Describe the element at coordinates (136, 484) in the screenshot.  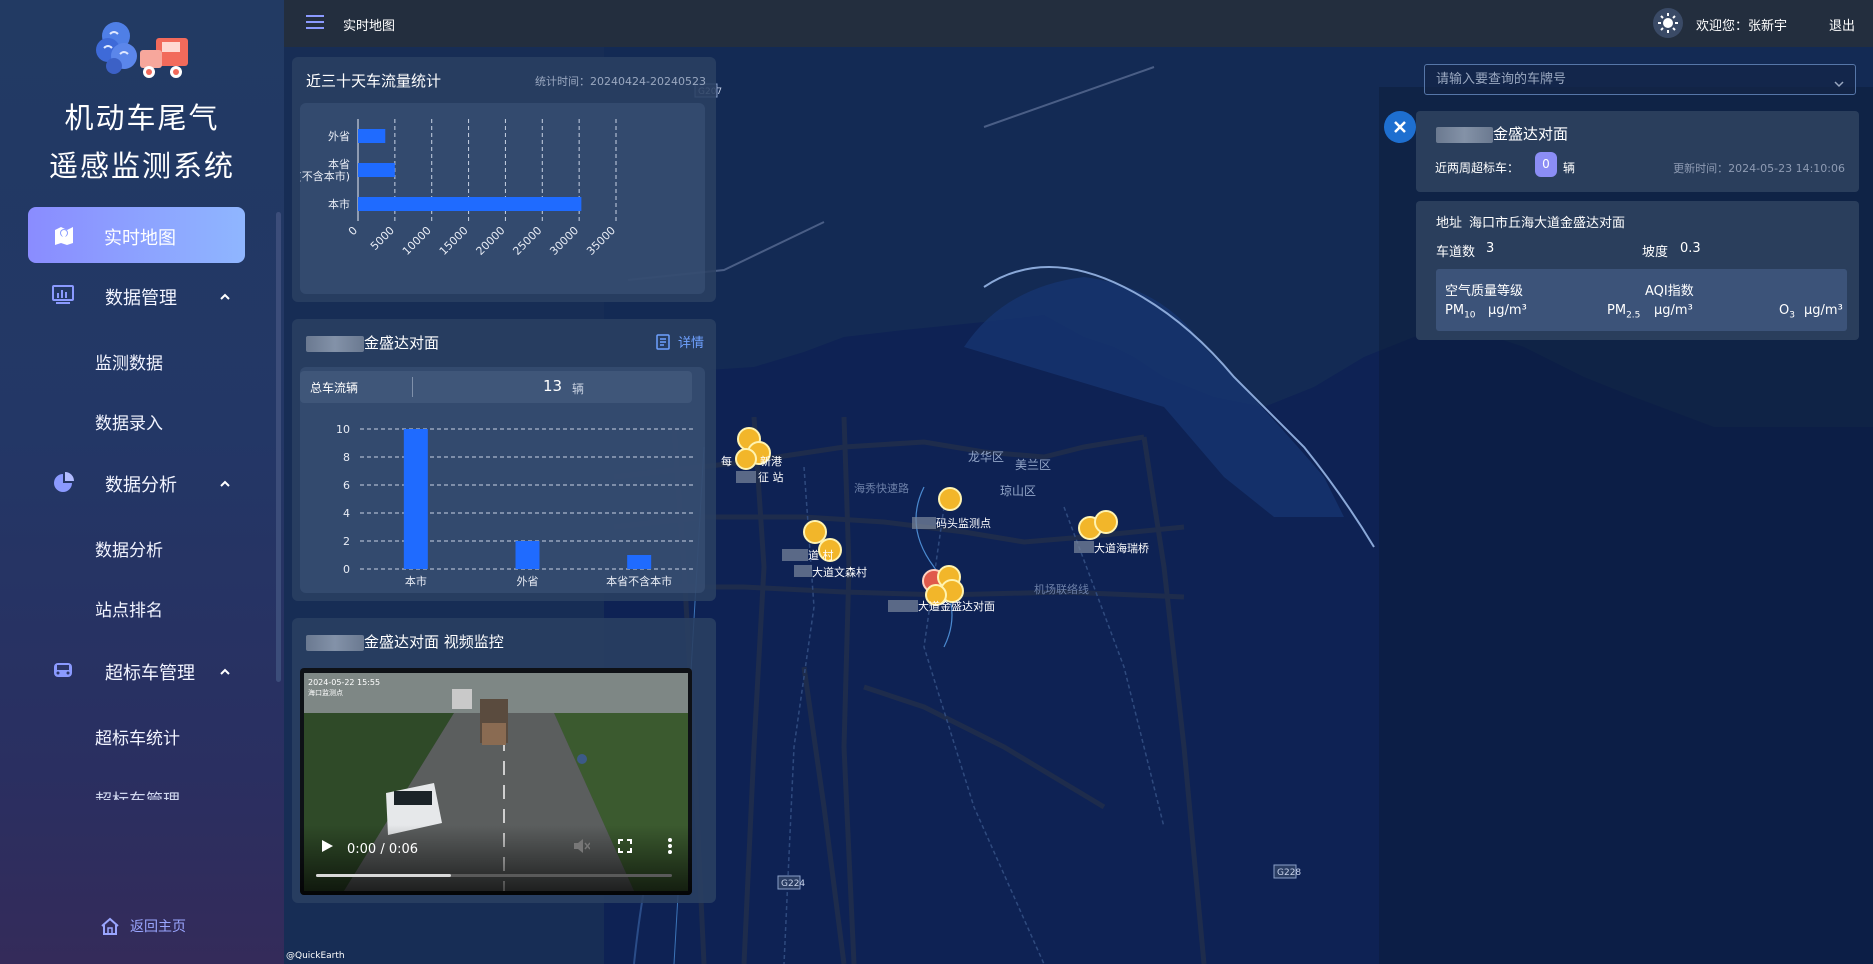
I see `nav-group-data-analysis: 数据分析` at that location.